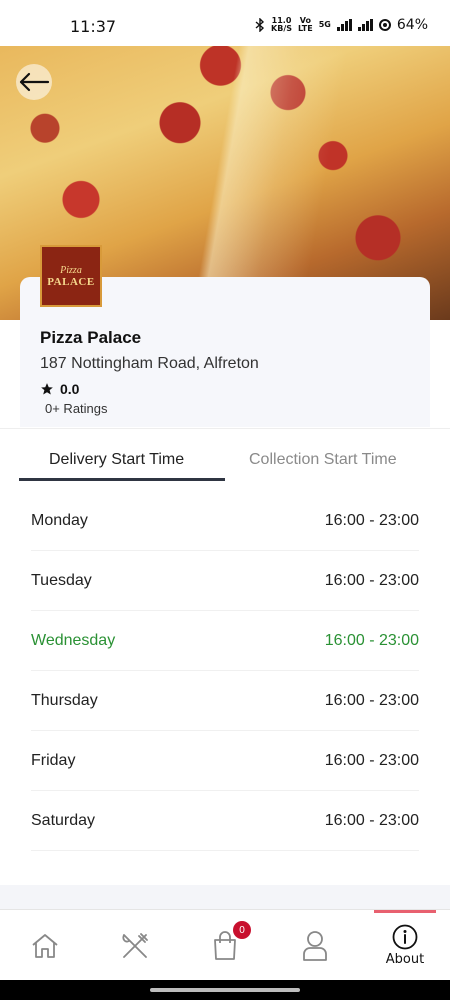  Describe the element at coordinates (71, 276) in the screenshot. I see `restaurant-logo: Pizza PALACE` at that location.